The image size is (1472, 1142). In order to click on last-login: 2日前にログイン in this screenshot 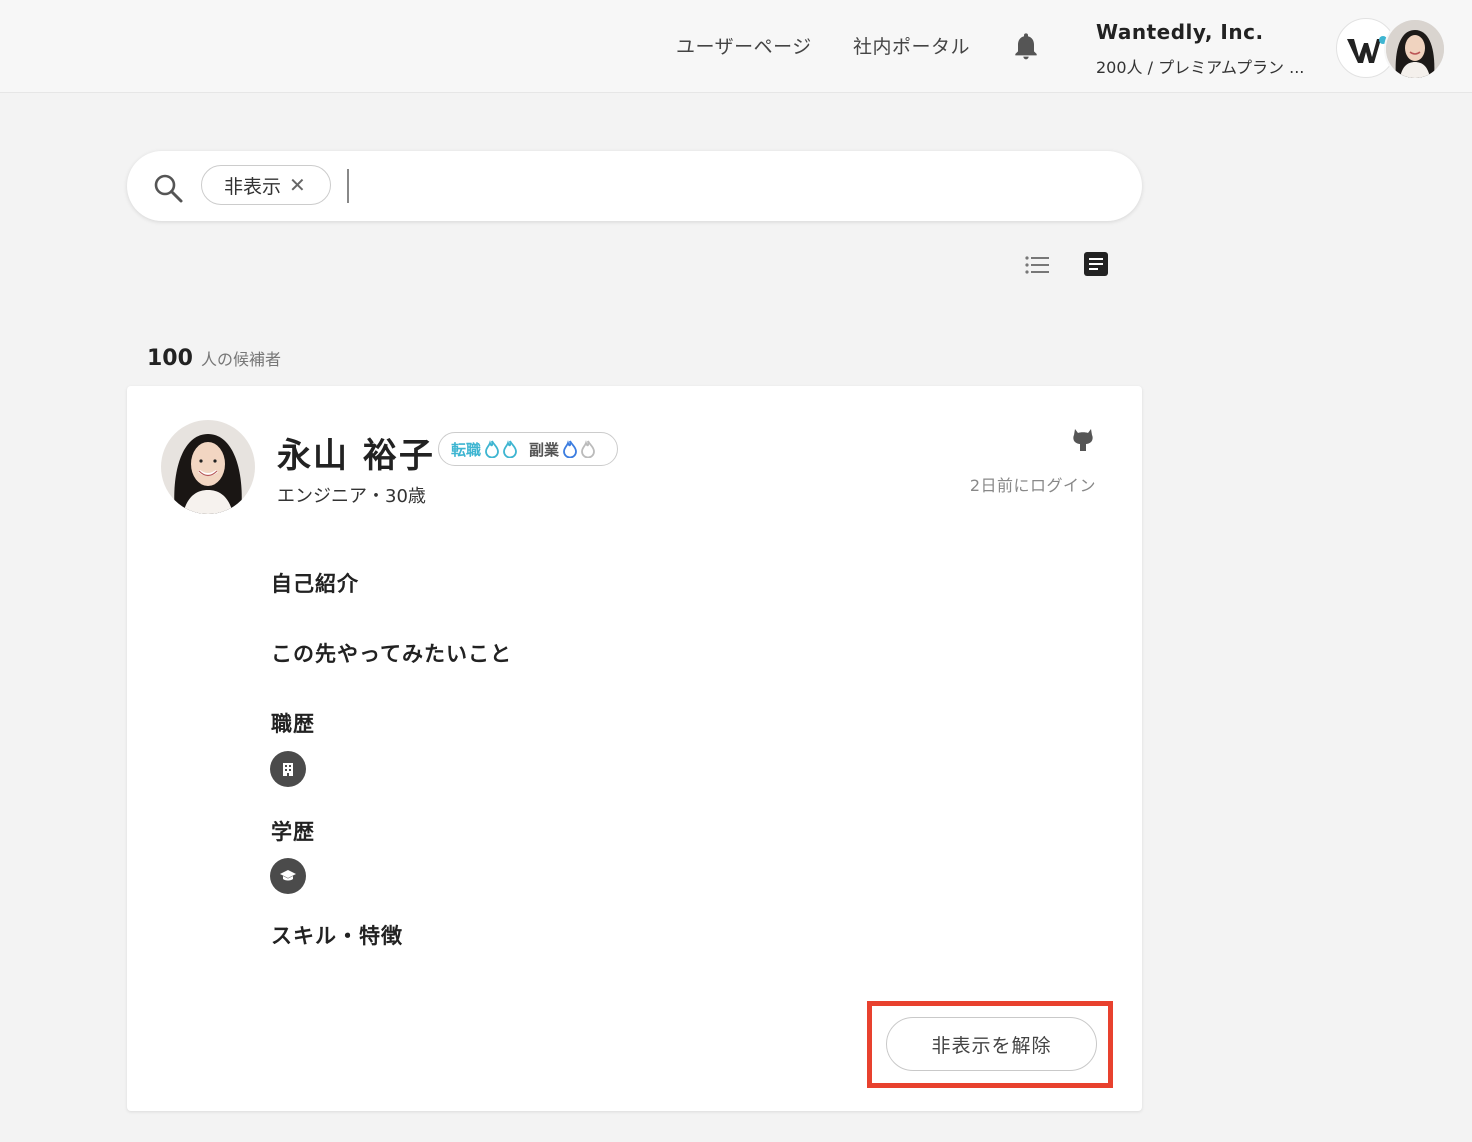, I will do `click(1032, 485)`.